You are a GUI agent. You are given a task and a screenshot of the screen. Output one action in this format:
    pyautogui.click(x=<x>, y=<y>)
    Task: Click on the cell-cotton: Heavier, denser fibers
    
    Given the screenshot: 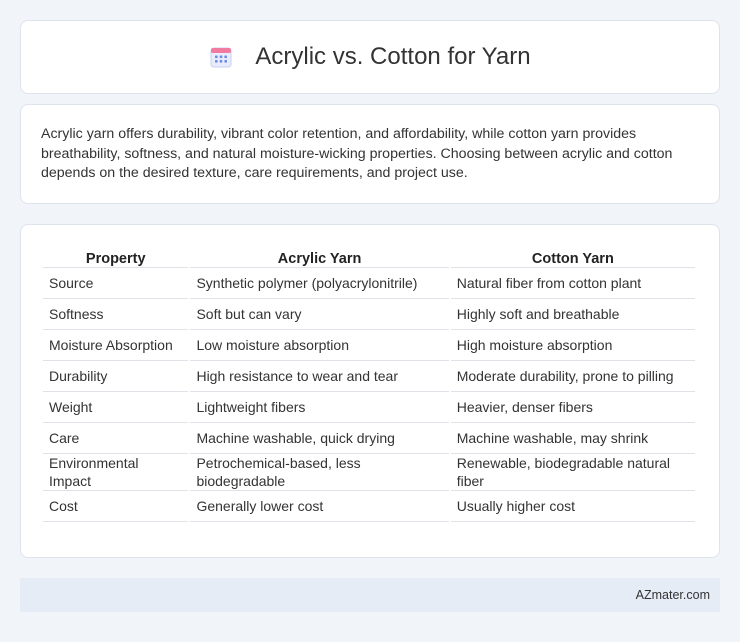 What is the action you would take?
    pyautogui.click(x=572, y=407)
    